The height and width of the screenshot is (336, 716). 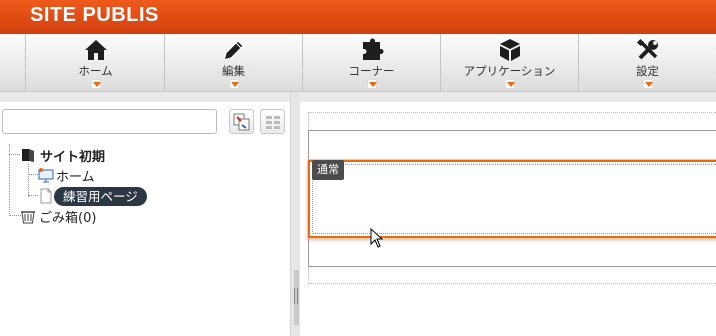 What do you see at coordinates (296, 296) in the screenshot?
I see `drag-handle-icon` at bounding box center [296, 296].